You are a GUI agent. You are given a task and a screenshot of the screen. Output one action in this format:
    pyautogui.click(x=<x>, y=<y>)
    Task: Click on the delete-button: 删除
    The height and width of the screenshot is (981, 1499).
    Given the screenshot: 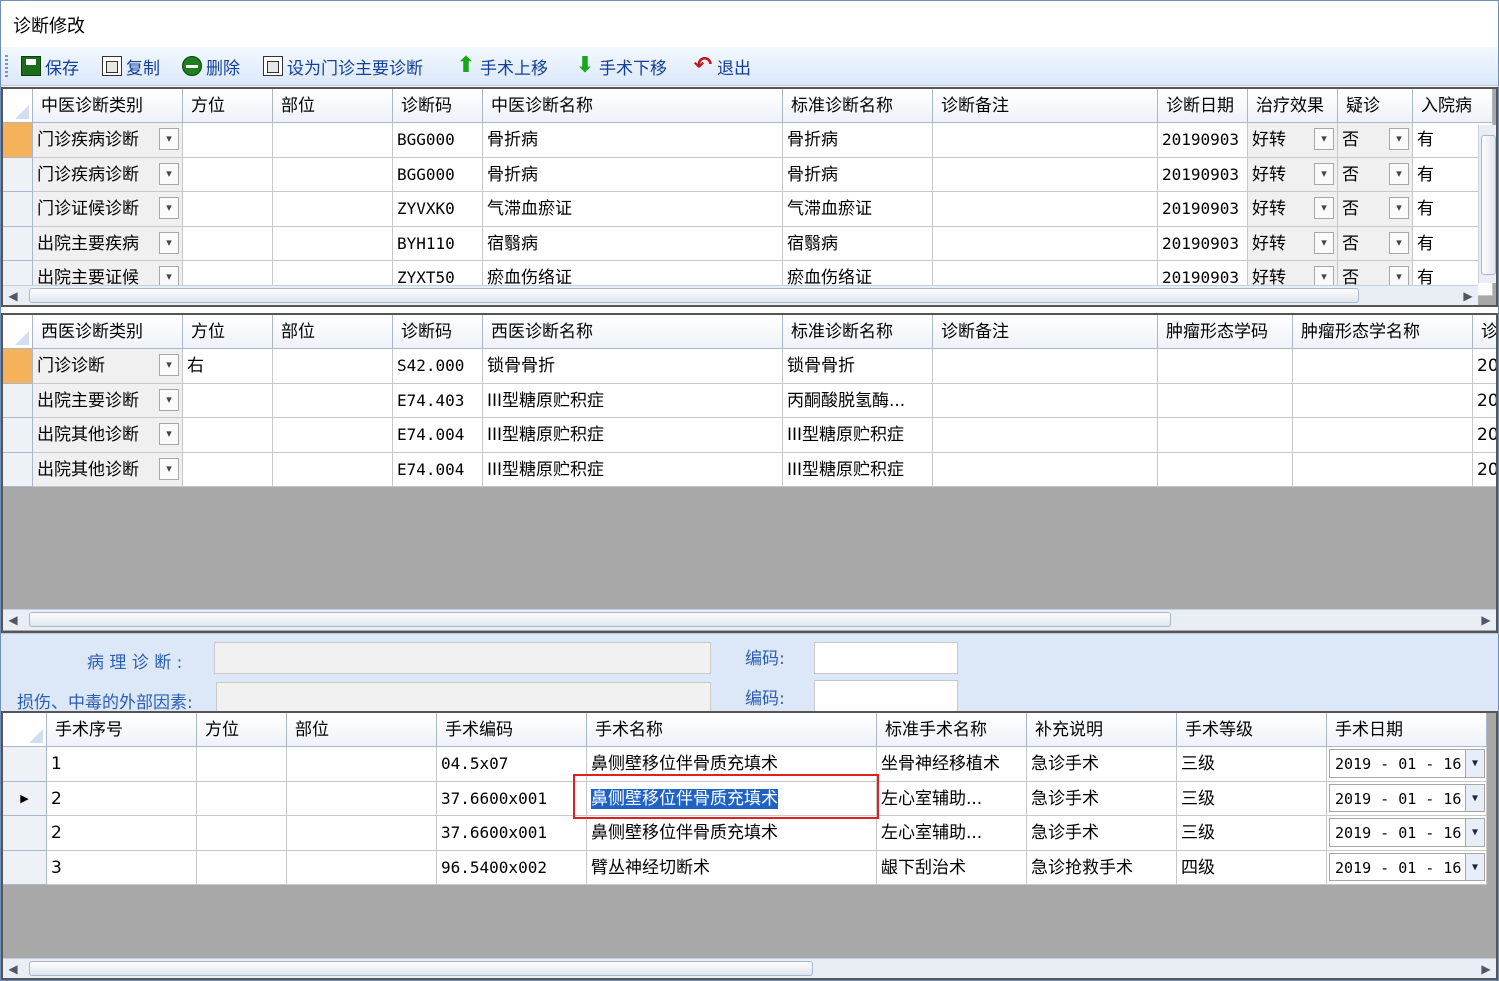 What is the action you would take?
    pyautogui.click(x=211, y=66)
    